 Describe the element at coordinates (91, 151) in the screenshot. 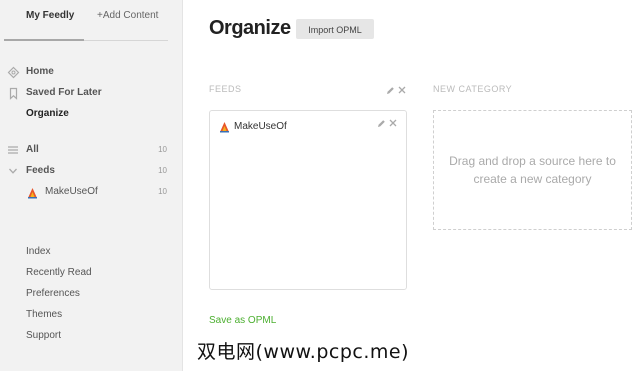

I see `sidebar-item-all: All 10` at that location.